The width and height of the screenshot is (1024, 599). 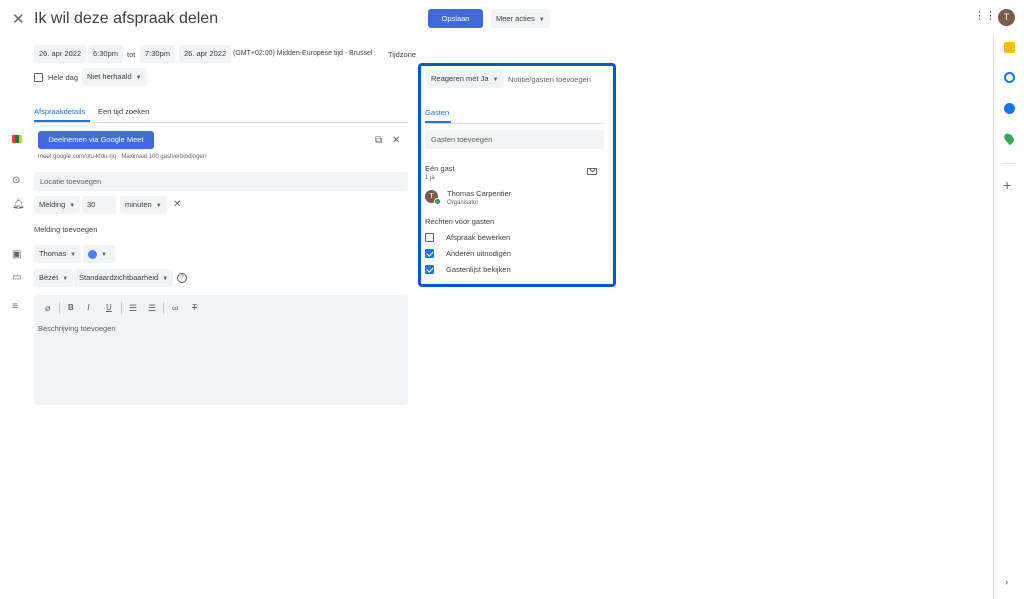 What do you see at coordinates (77, 328) in the screenshot?
I see `description-placeholder: Beschrijving toevoegen` at bounding box center [77, 328].